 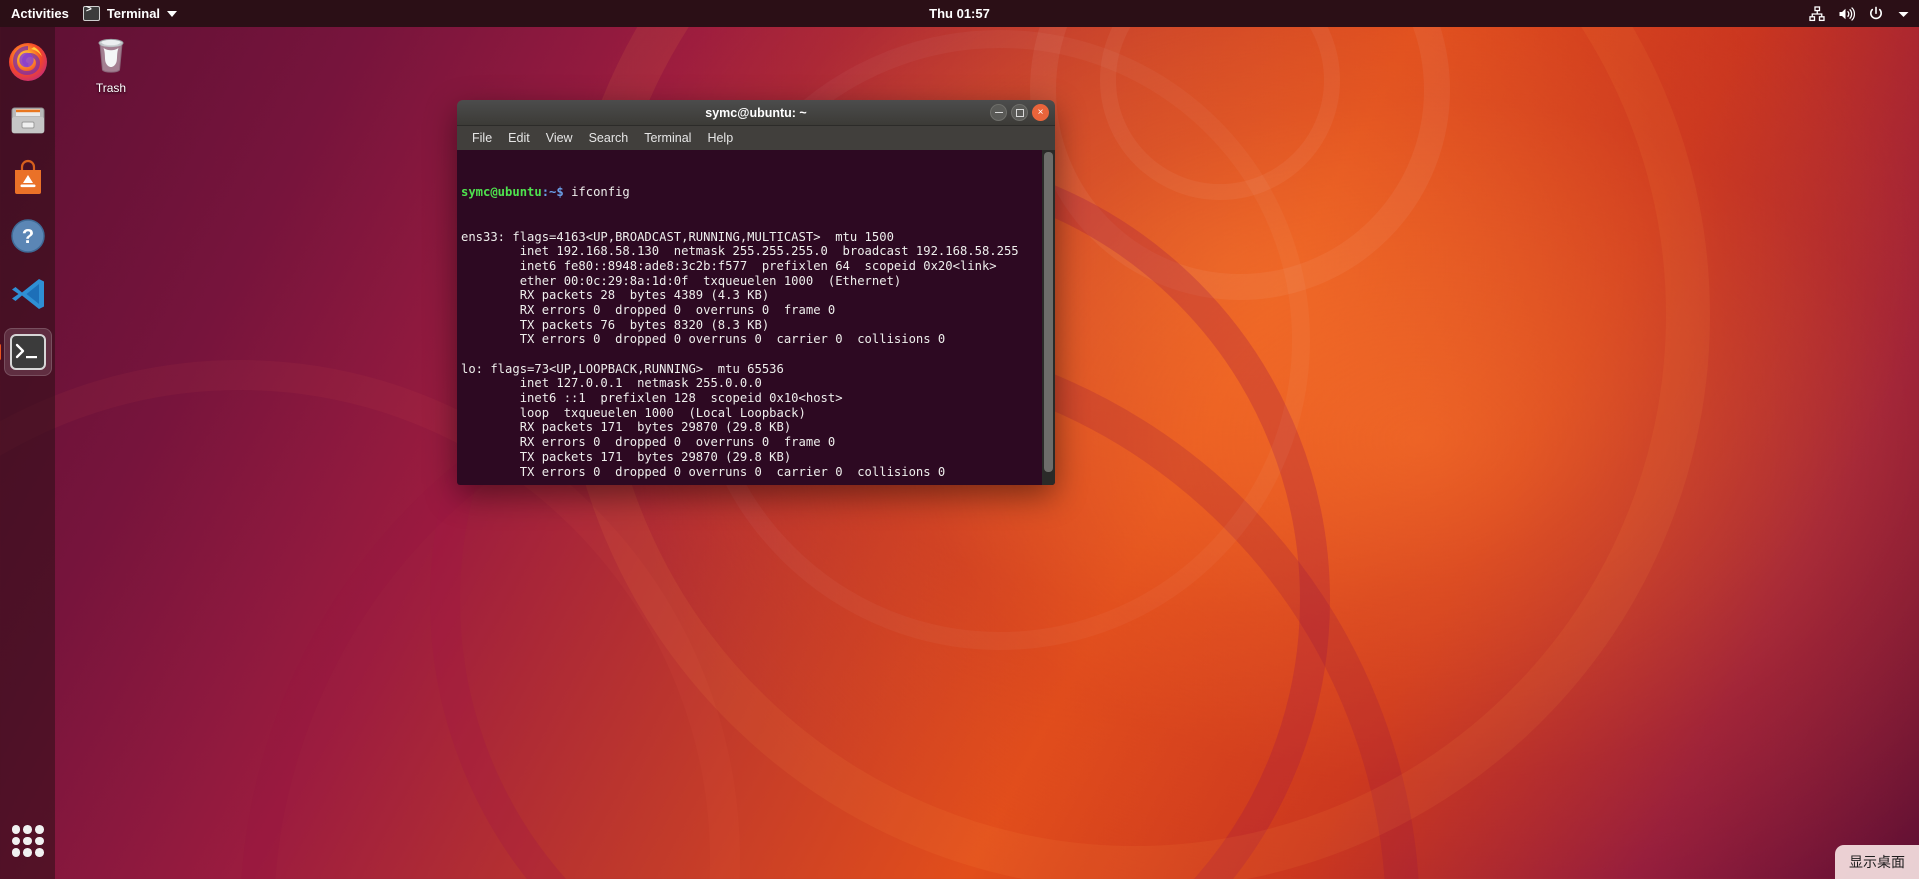 What do you see at coordinates (626, 427) in the screenshot?
I see `terminal-line: RX packets 171 bytes 29870 (29.8 KB)` at bounding box center [626, 427].